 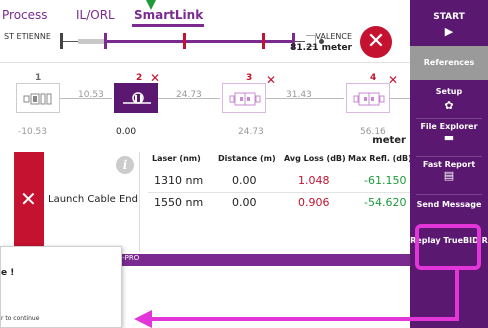 I want to click on cell-laser: 1310 nm, so click(x=179, y=180).